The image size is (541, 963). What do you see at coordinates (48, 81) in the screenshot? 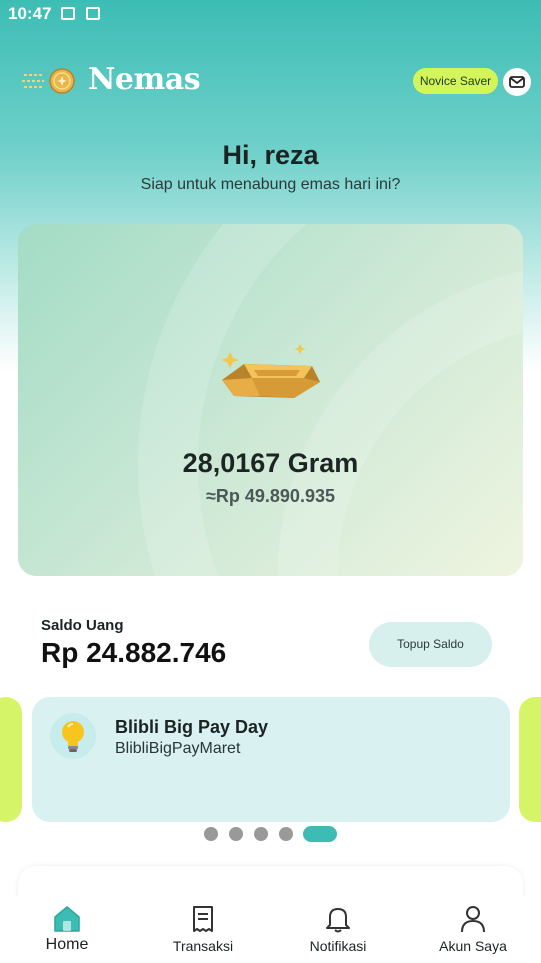
I see `gold-coin-logo-icon` at bounding box center [48, 81].